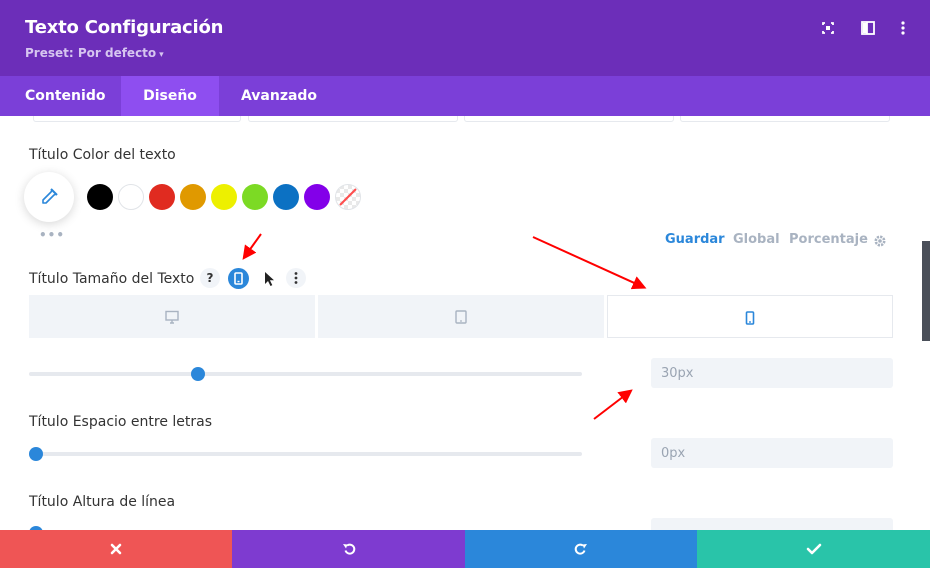 The height and width of the screenshot is (568, 930). I want to click on redo-icon, so click(580, 549).